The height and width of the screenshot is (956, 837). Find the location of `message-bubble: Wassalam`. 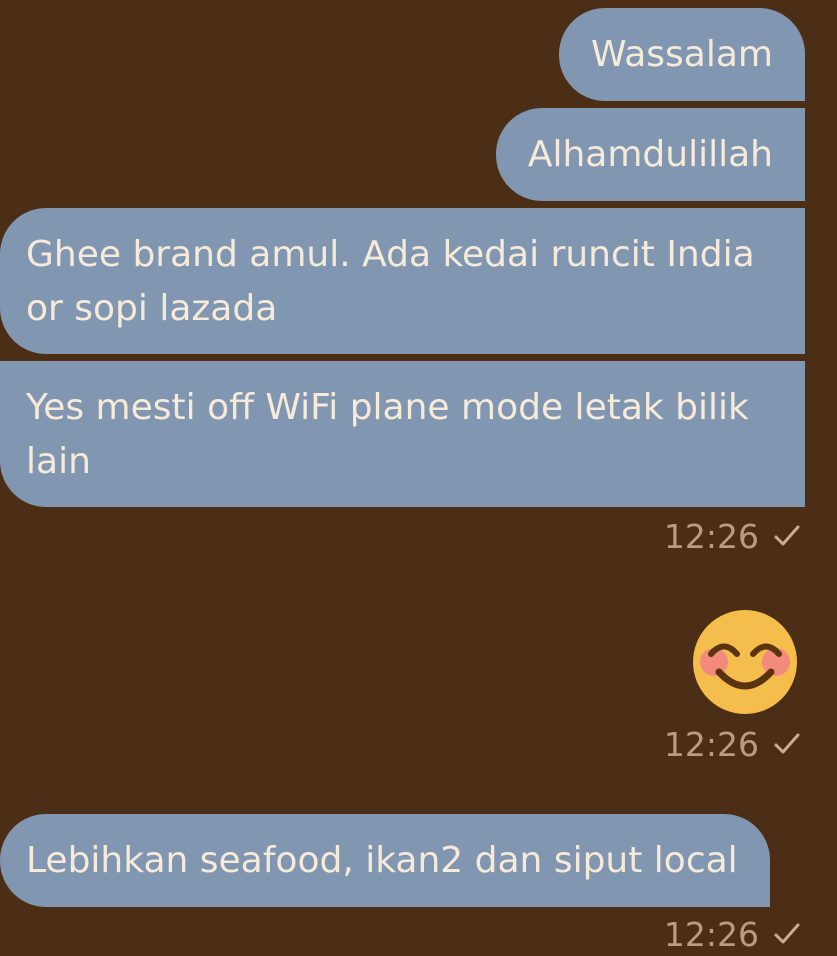

message-bubble: Wassalam is located at coordinates (681, 54).